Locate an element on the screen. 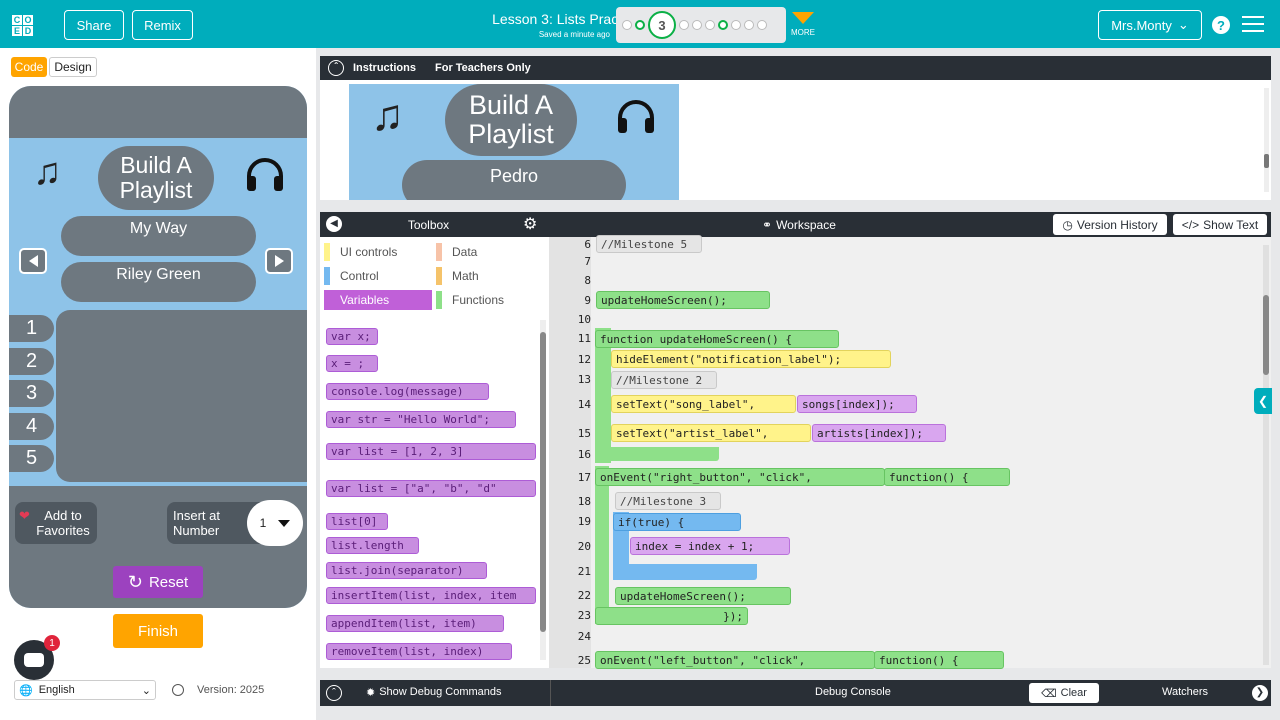  hamburger-menu-icon is located at coordinates (1253, 24).